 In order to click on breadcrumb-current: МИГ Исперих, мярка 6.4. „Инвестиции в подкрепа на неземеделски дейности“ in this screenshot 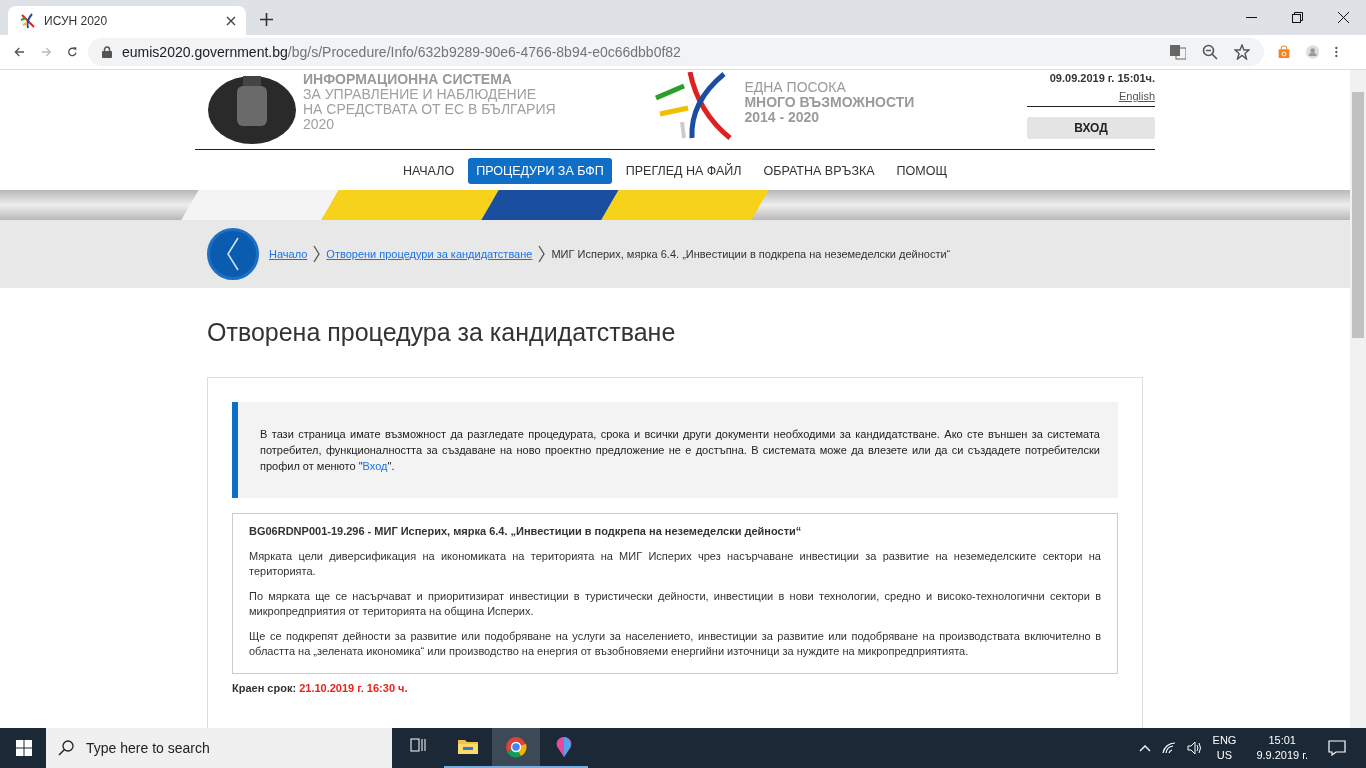, I will do `click(751, 254)`.